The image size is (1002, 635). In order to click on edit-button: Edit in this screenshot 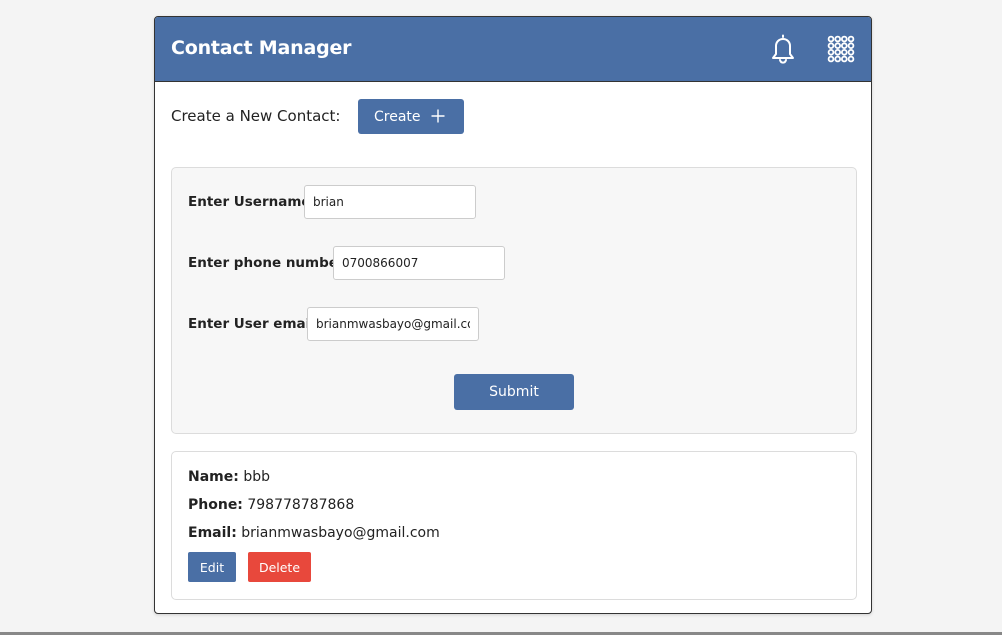, I will do `click(212, 567)`.